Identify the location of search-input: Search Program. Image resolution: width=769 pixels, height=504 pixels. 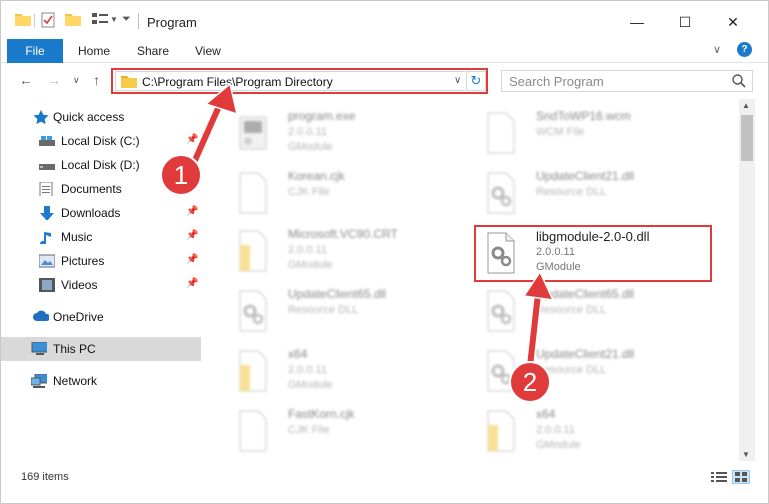
(627, 81).